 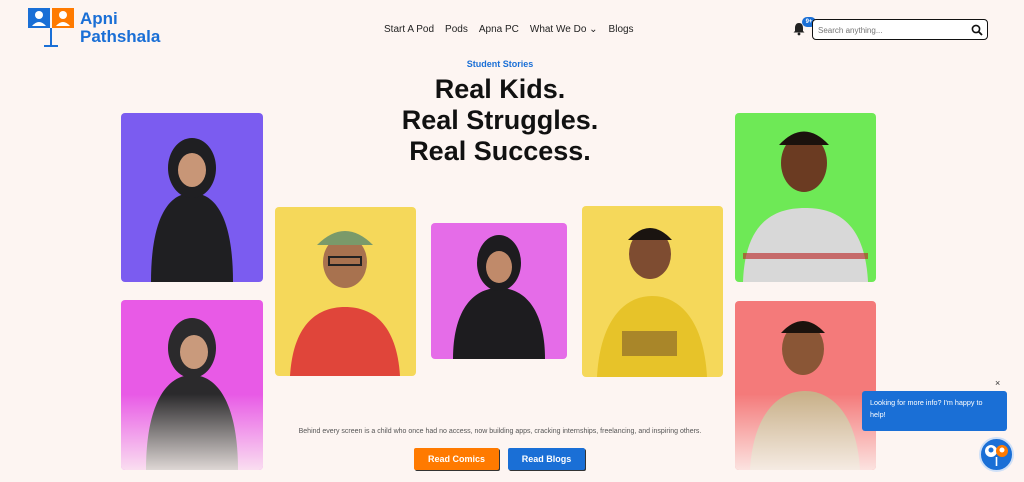 I want to click on nav-apna-pc: Apna PC, so click(x=499, y=29).